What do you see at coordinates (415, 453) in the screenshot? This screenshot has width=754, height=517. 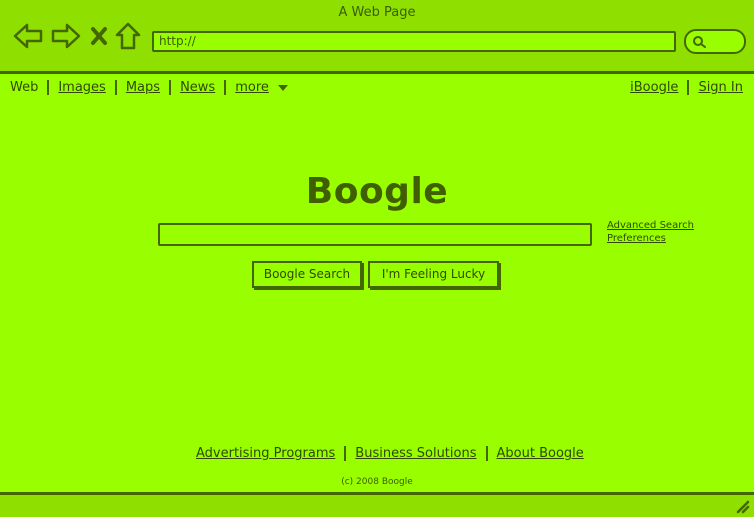 I see `business-solutions-link: Business Solutions` at bounding box center [415, 453].